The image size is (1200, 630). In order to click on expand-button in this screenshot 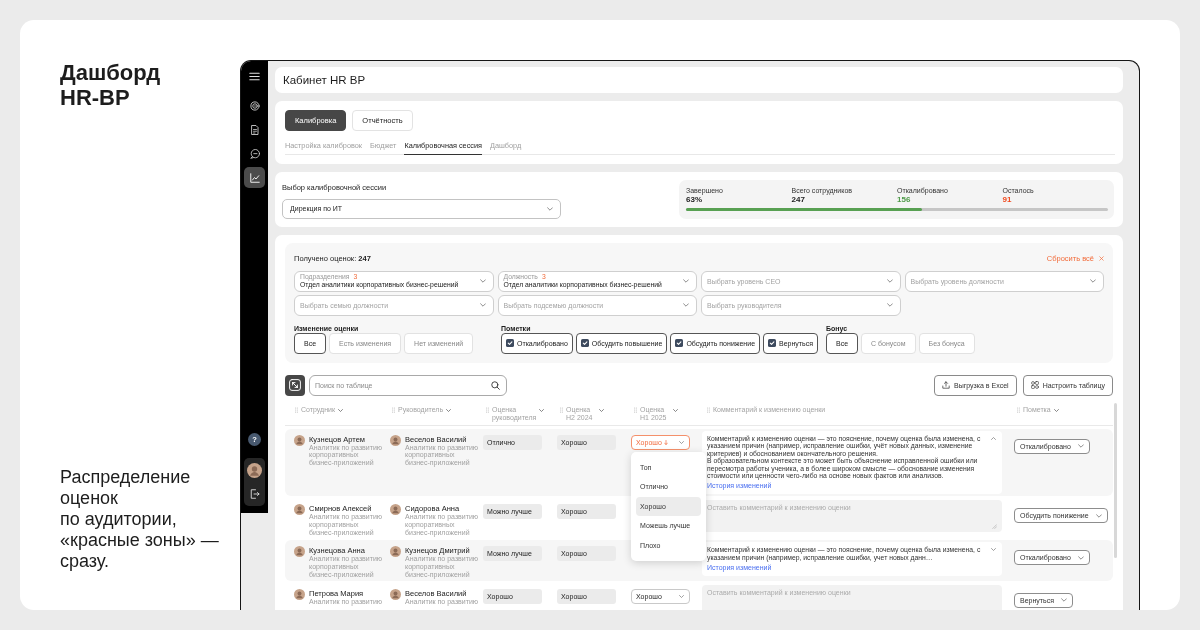, I will do `click(295, 385)`.